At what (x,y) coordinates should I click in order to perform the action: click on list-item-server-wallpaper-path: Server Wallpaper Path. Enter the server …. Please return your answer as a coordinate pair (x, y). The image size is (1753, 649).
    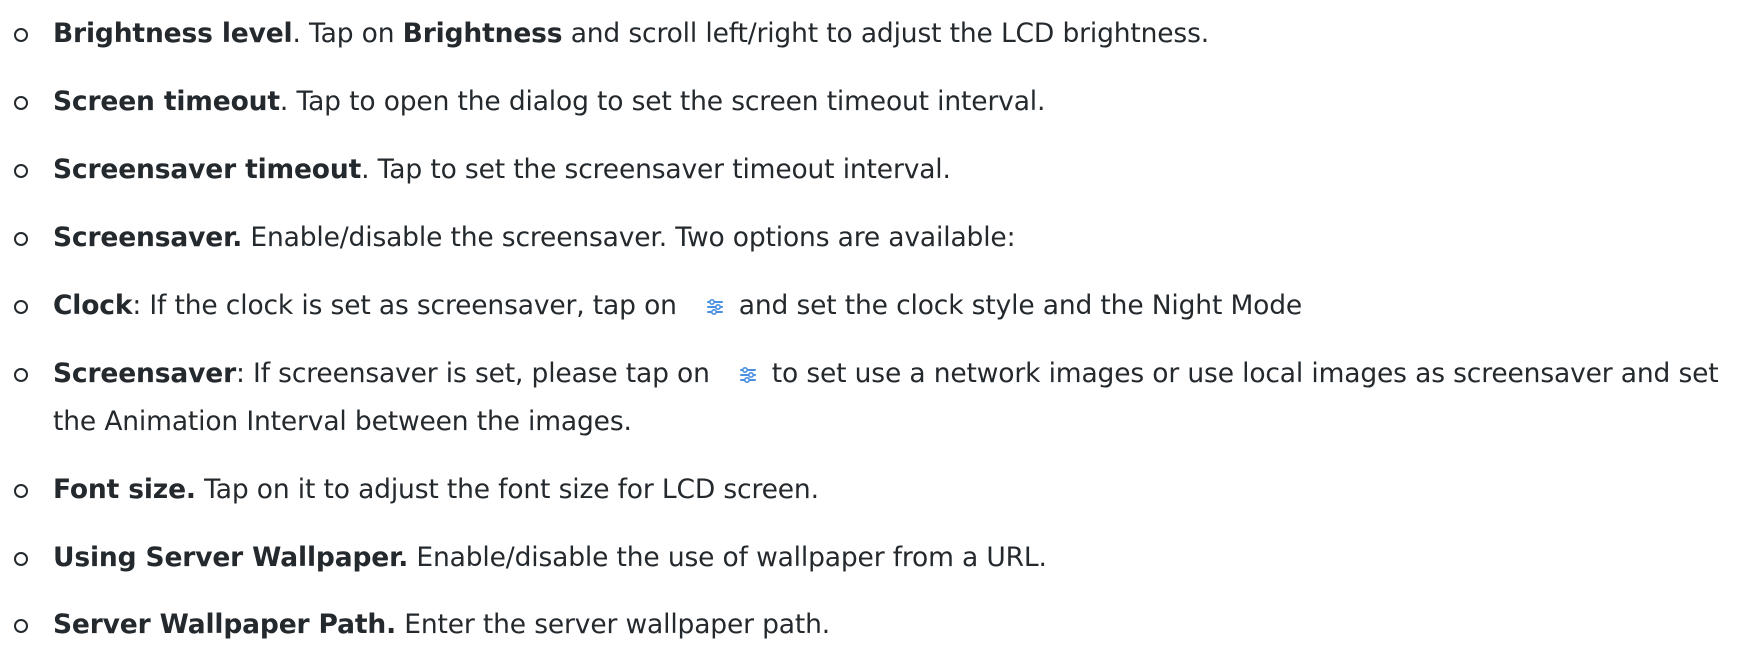
    Looking at the image, I should click on (878, 625).